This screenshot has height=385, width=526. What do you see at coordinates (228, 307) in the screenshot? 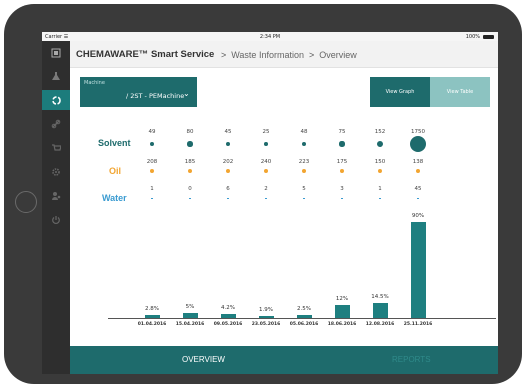
I see `bar-data-label: 4.2%` at bounding box center [228, 307].